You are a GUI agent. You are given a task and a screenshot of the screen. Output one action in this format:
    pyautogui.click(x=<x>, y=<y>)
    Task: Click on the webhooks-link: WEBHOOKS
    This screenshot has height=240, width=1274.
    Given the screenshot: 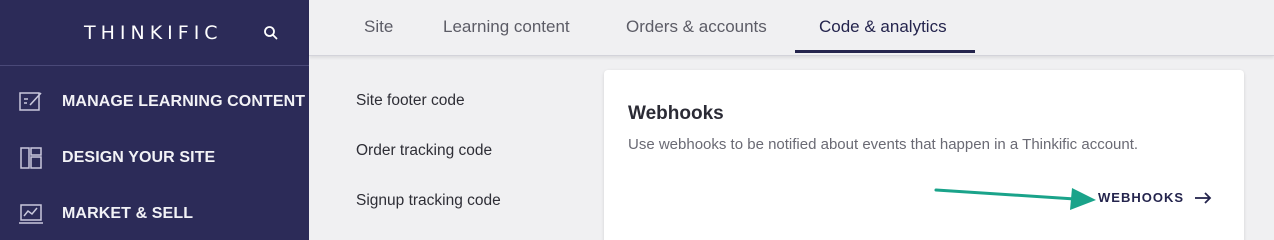 What is the action you would take?
    pyautogui.click(x=1155, y=197)
    